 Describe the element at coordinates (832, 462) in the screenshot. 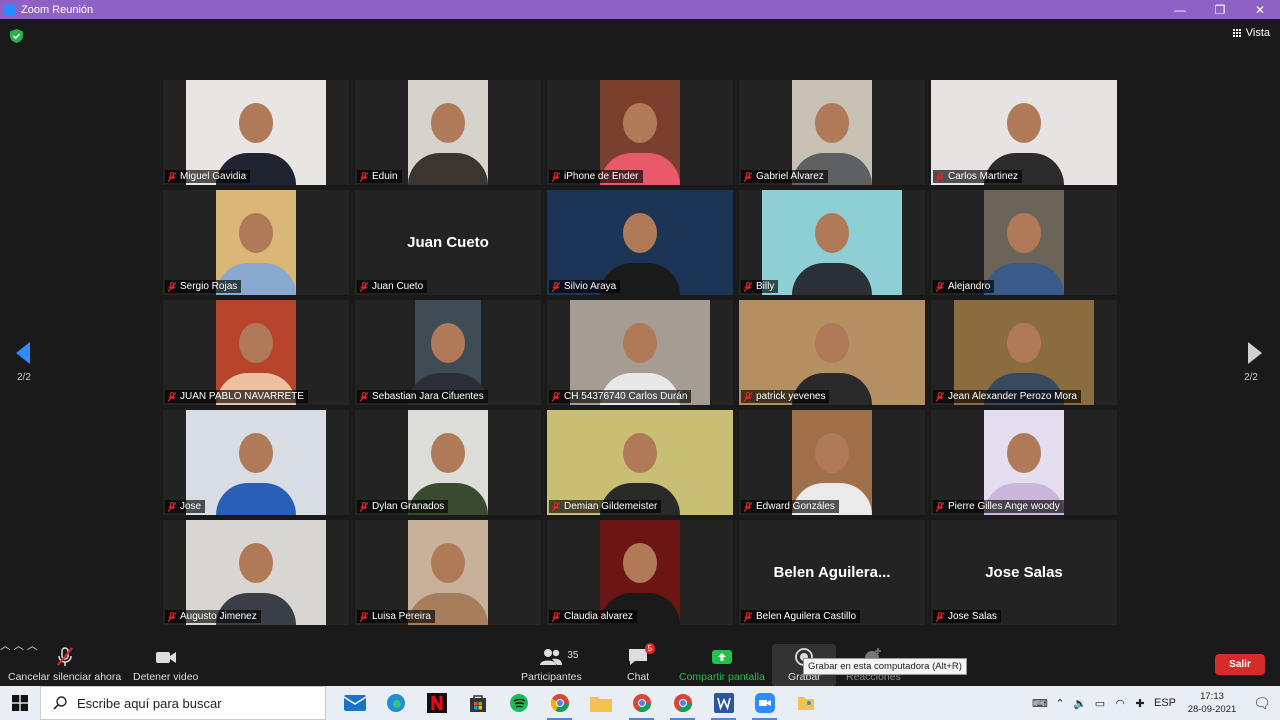

I see `participant-tile: Edward Gonzáles` at that location.